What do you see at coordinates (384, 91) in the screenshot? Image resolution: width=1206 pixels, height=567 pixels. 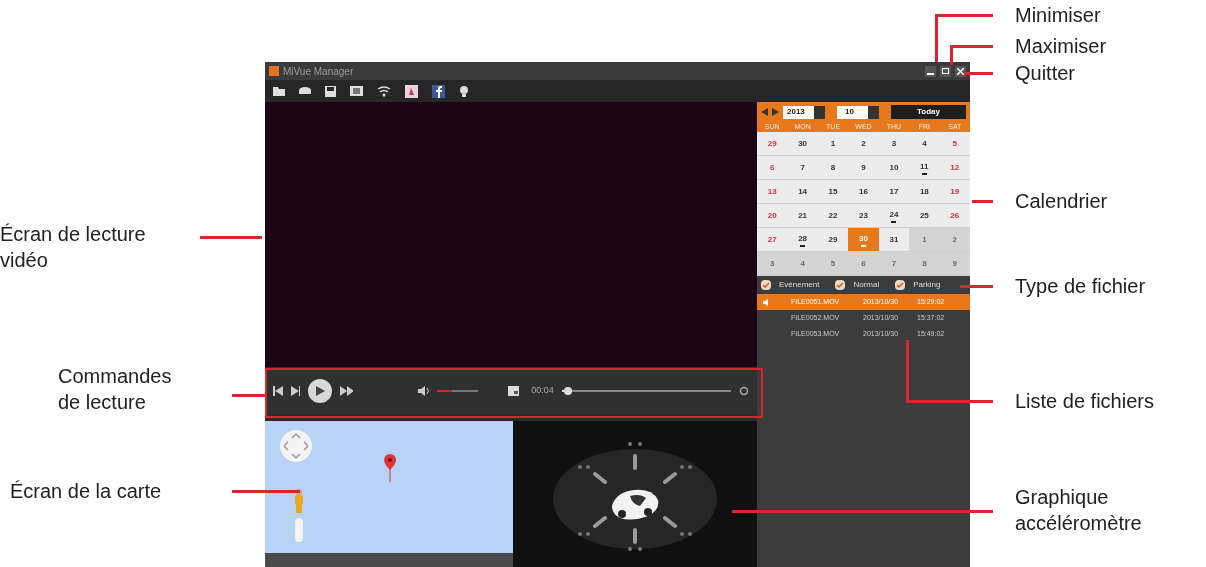 I see `wifi-icon` at bounding box center [384, 91].